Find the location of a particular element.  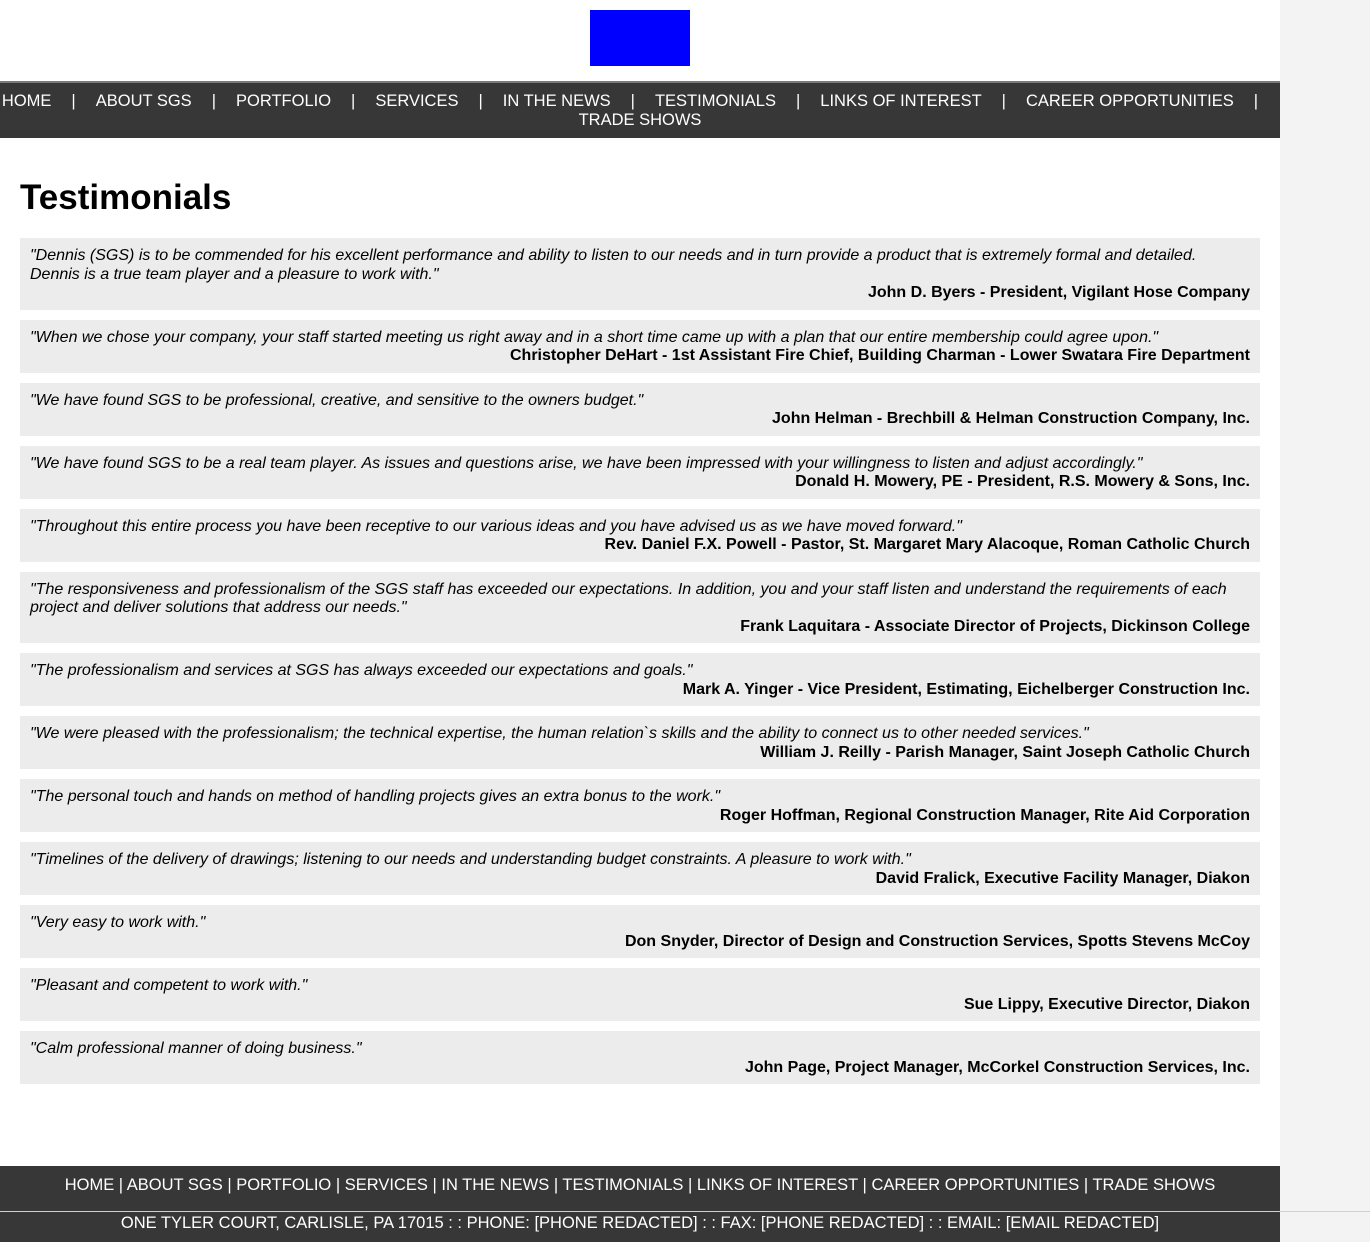

footer-link-in-the-news: IN THE NEWS is located at coordinates (495, 1185).